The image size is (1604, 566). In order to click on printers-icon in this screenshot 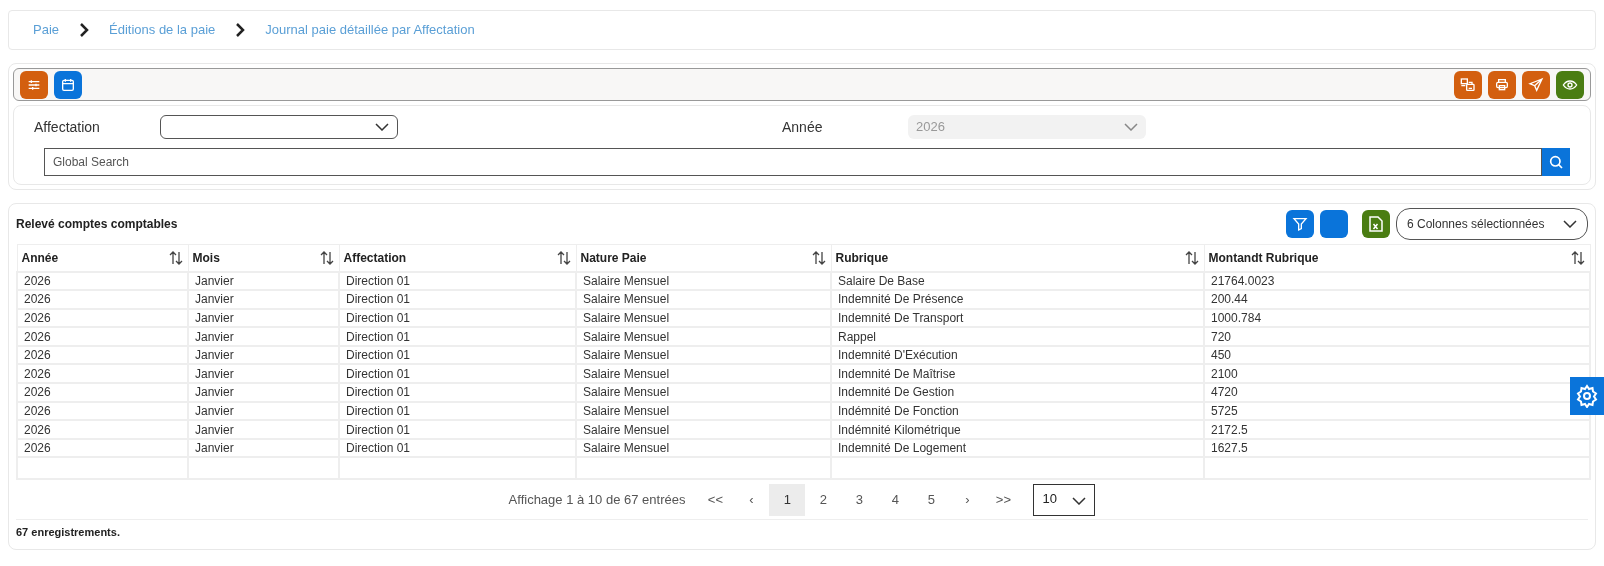, I will do `click(1468, 84)`.